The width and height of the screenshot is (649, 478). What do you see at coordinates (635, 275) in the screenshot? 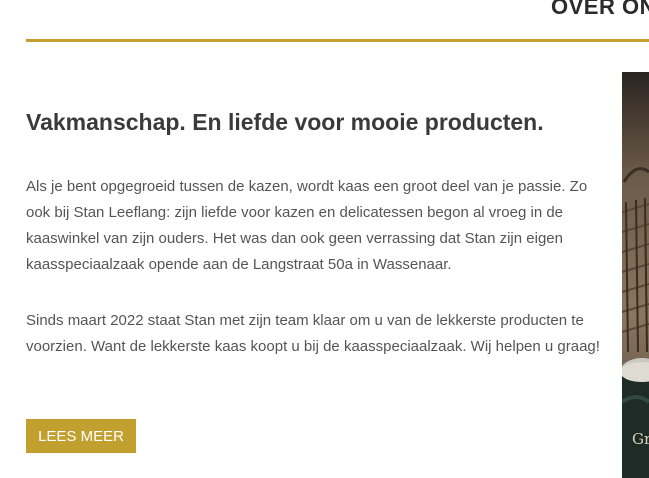
I see `cheese-basket-photo: Gr` at bounding box center [635, 275].